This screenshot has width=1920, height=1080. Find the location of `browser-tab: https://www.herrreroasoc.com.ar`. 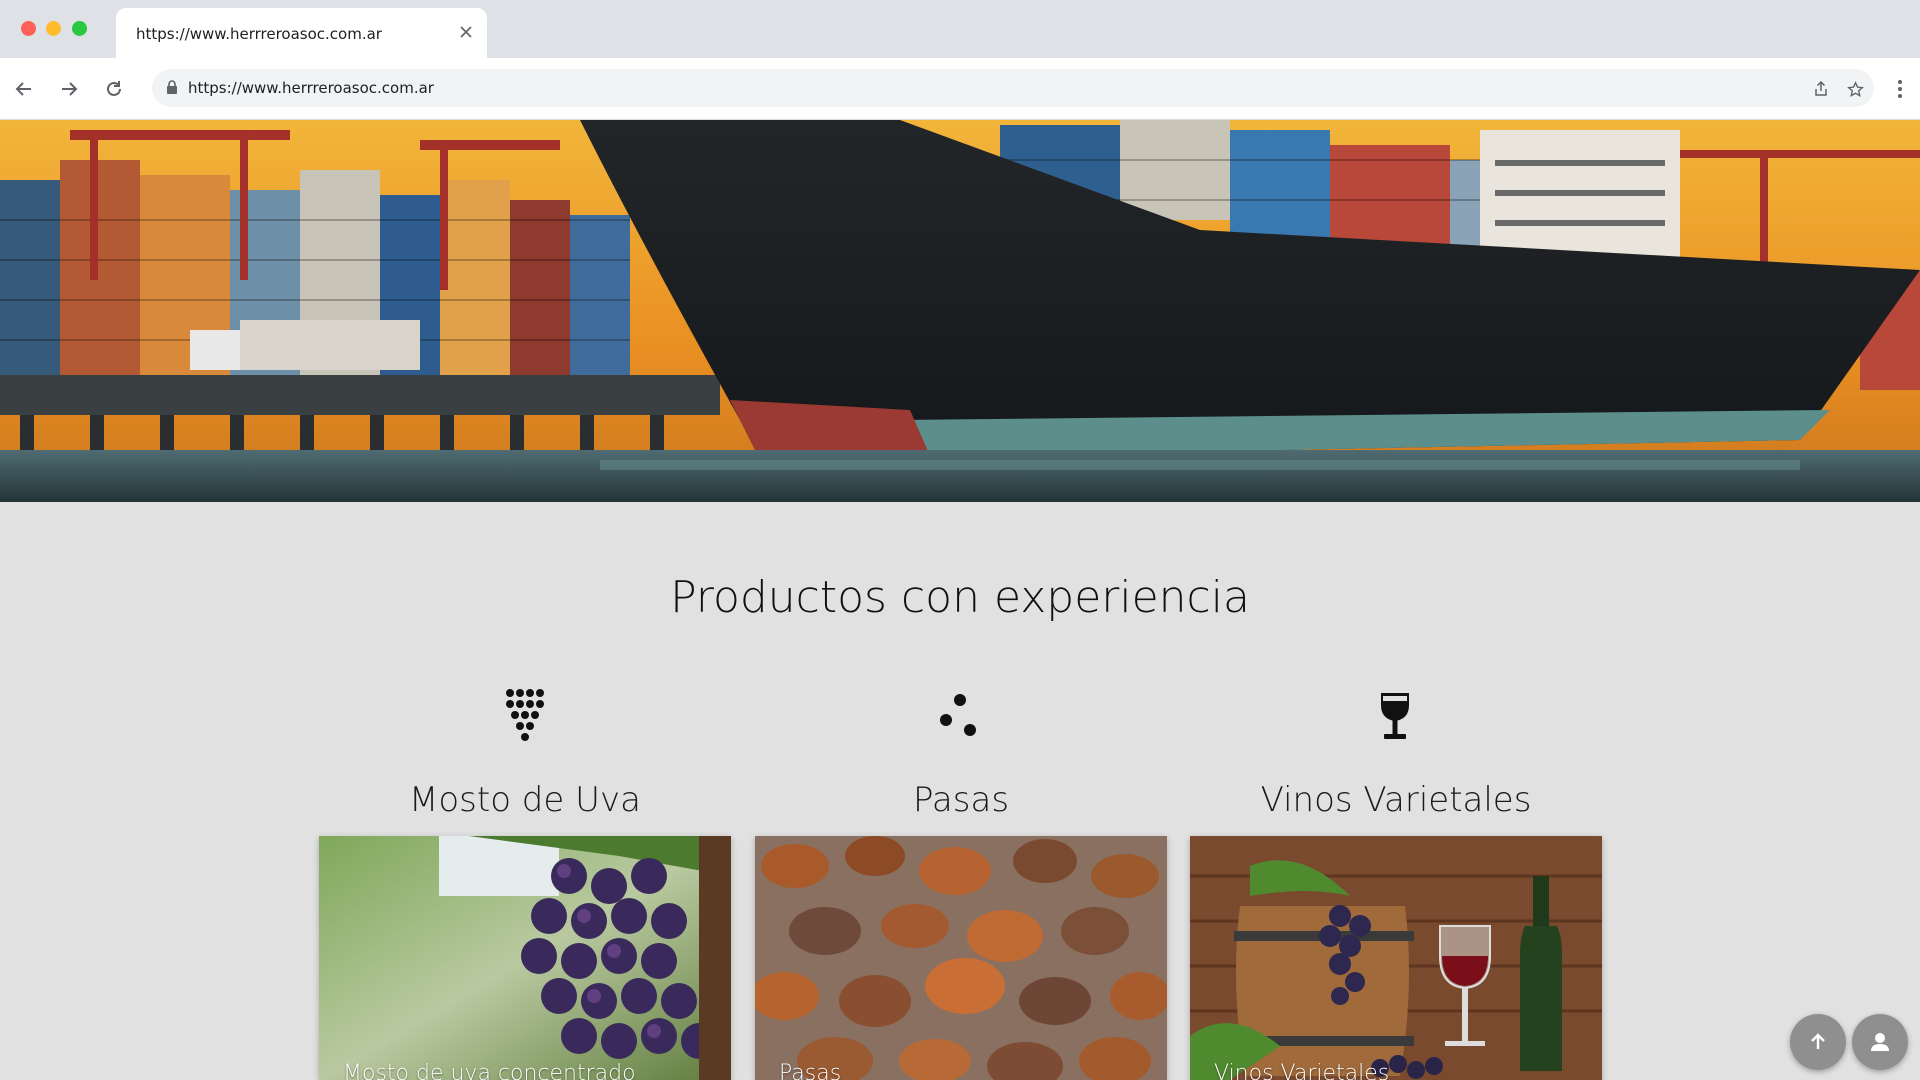

browser-tab: https://www.herrreroasoc.com.ar is located at coordinates (301, 33).